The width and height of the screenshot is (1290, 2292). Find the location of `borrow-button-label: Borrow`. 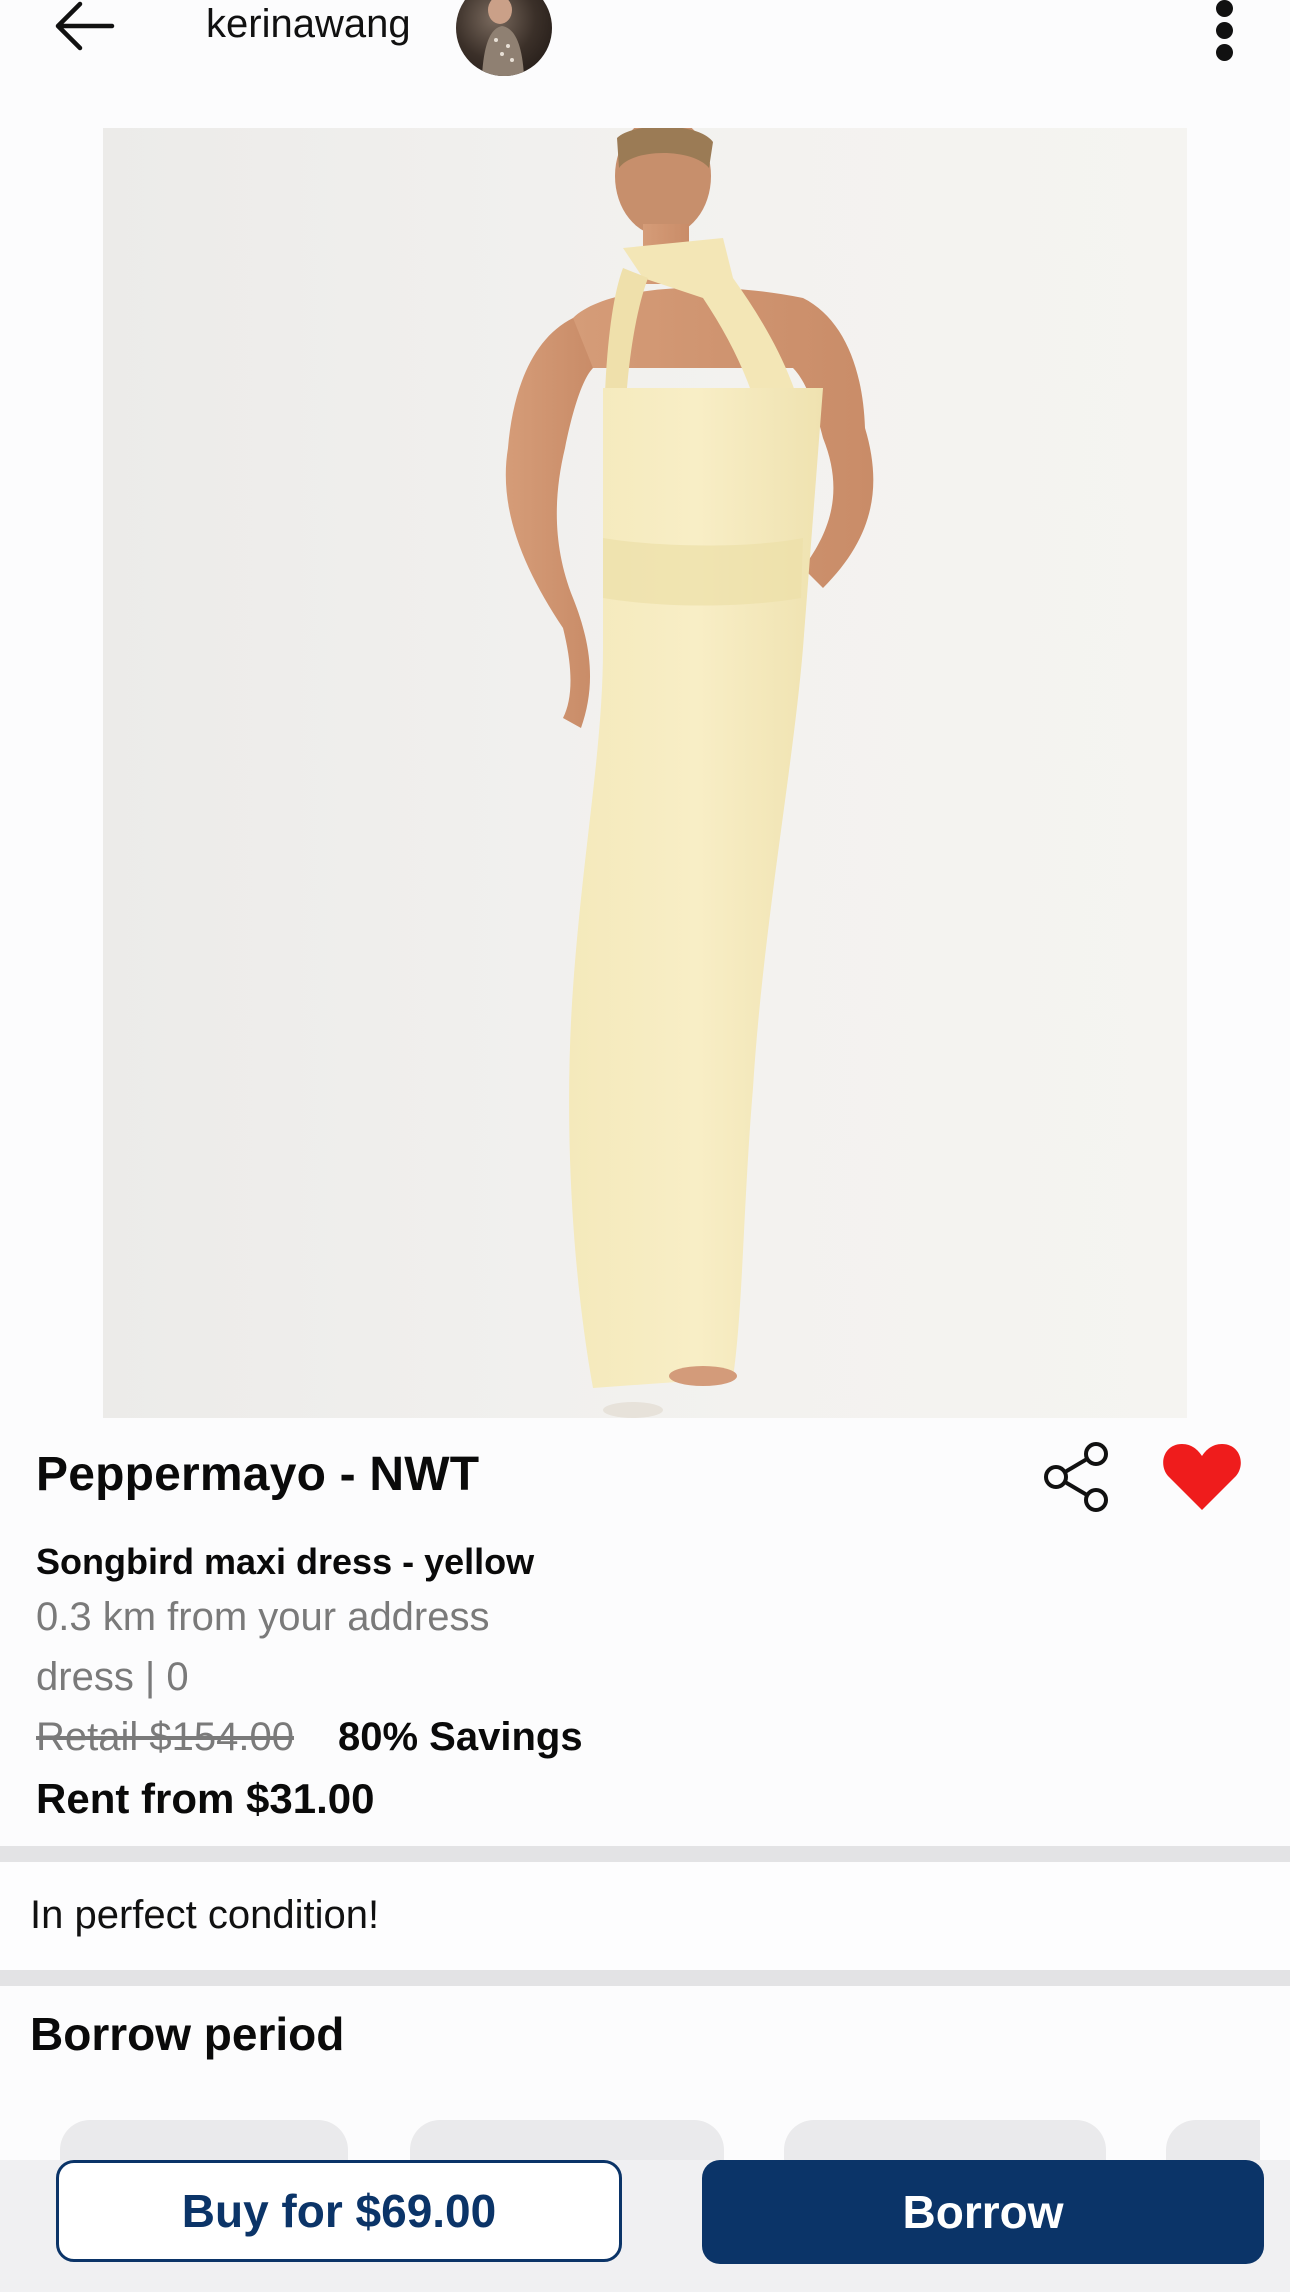

borrow-button-label: Borrow is located at coordinates (983, 2212).